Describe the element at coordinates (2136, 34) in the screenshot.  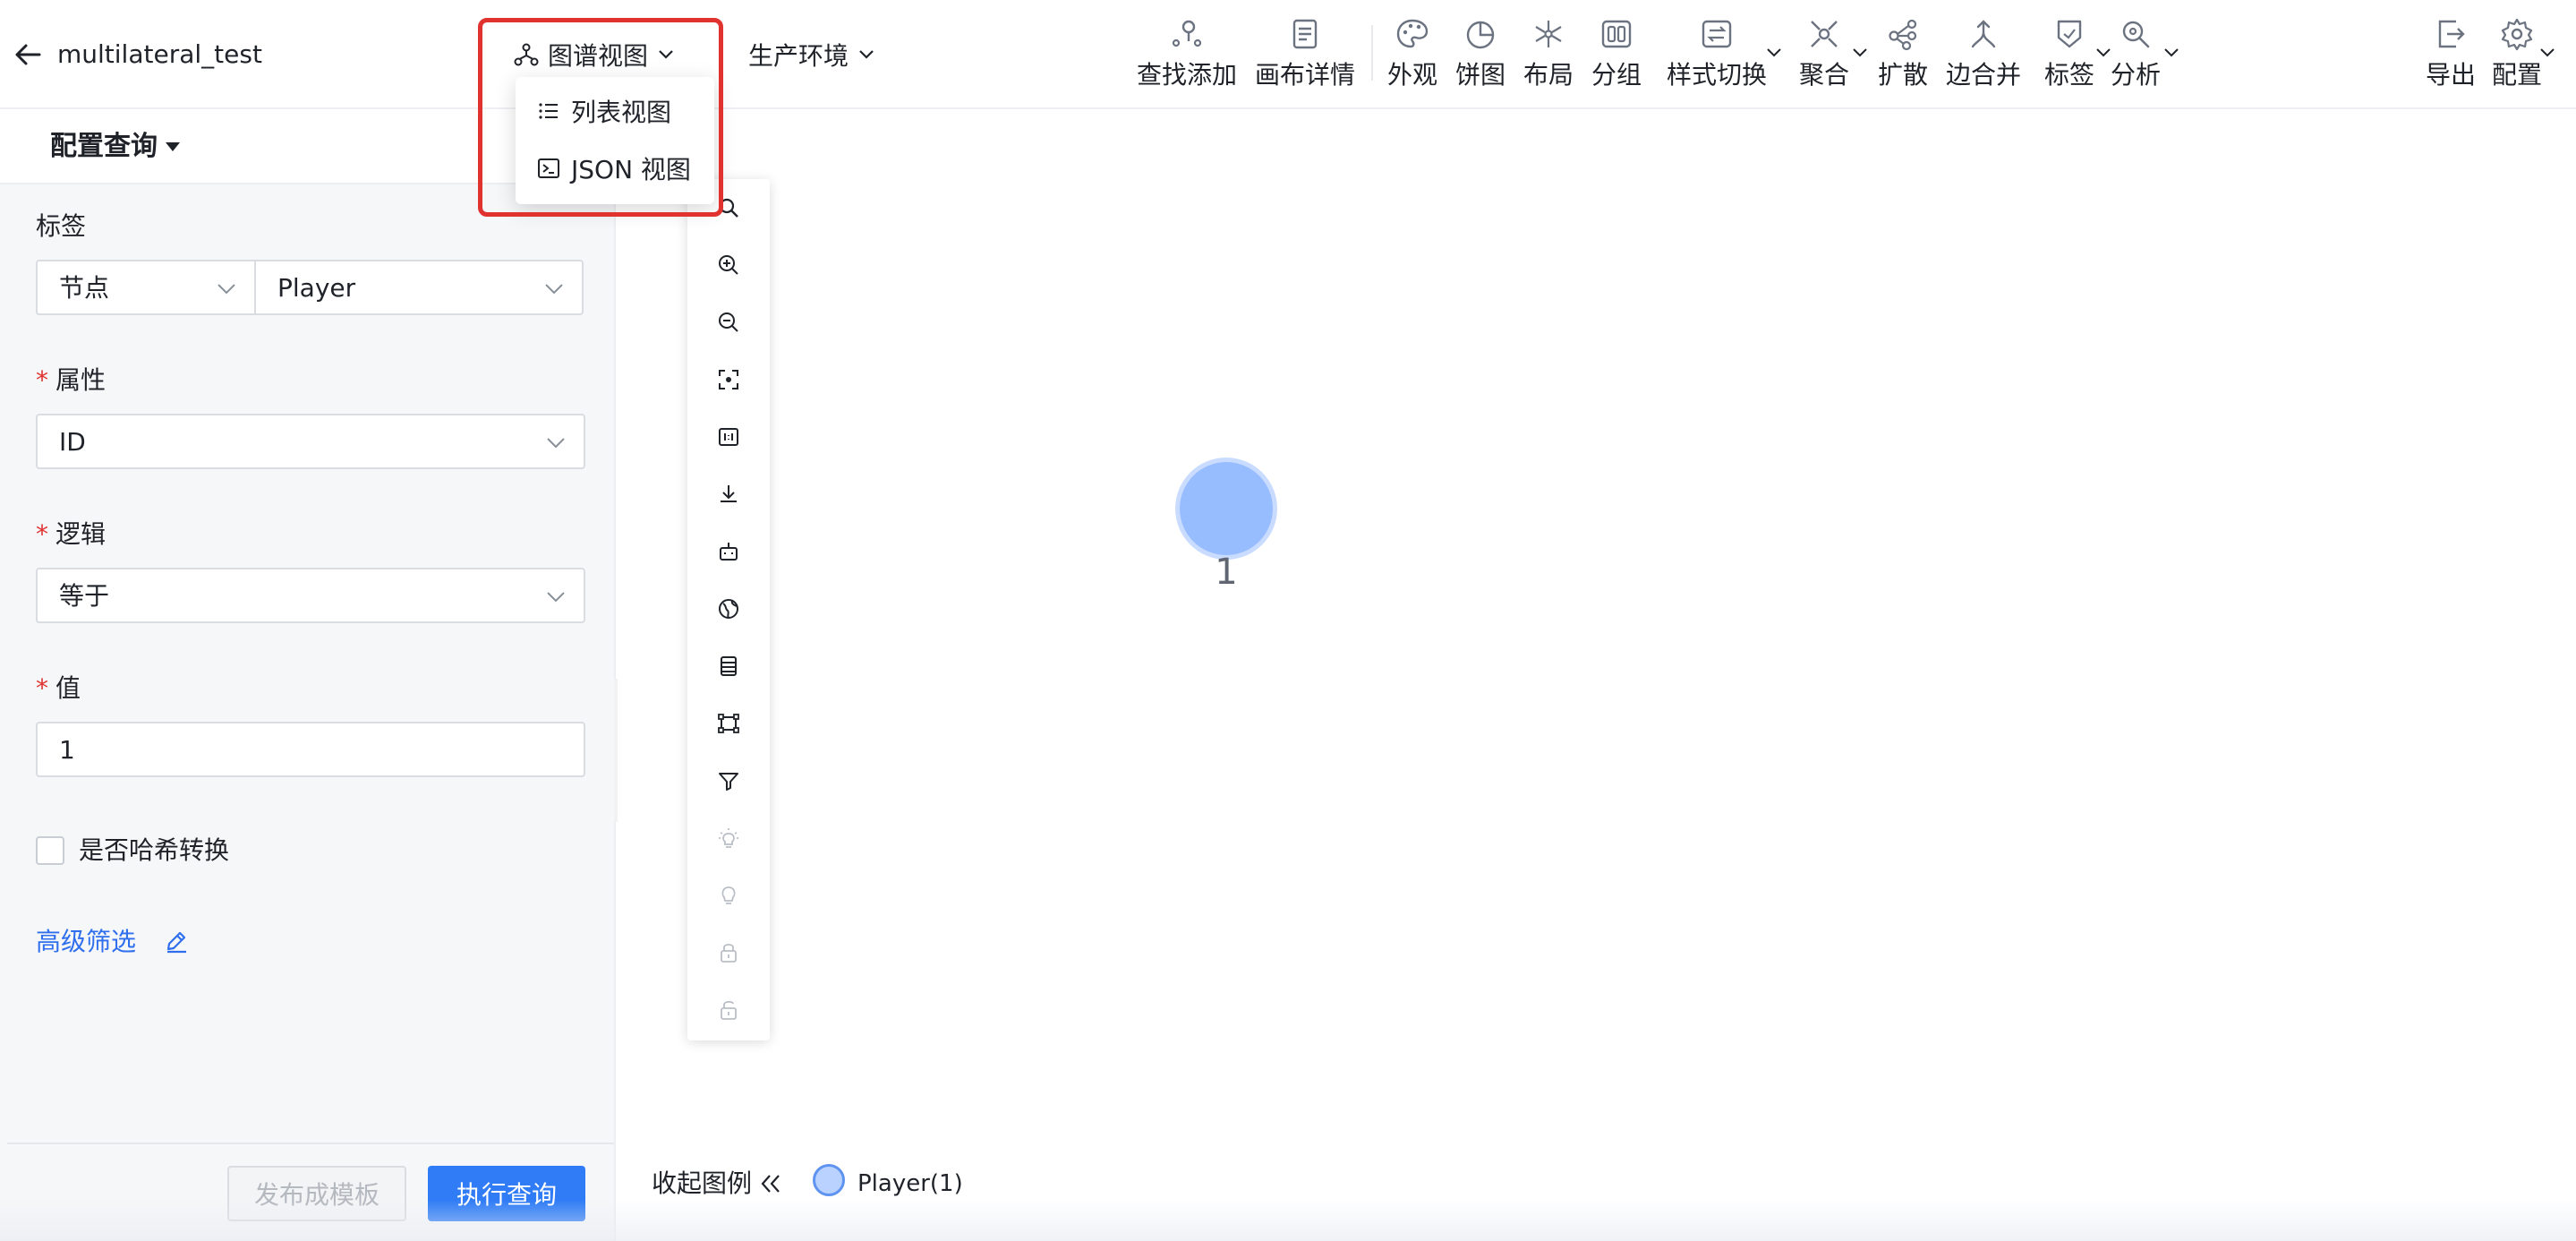
I see `analysis-icon` at that location.